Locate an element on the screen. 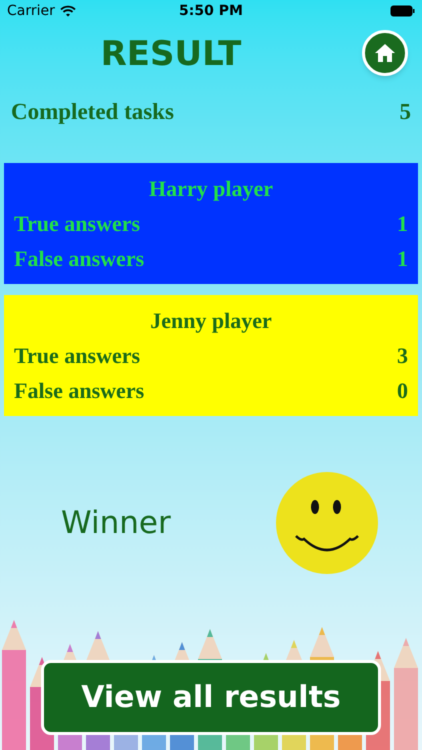 This screenshot has width=422, height=750. answers-count: 3 is located at coordinates (402, 356).